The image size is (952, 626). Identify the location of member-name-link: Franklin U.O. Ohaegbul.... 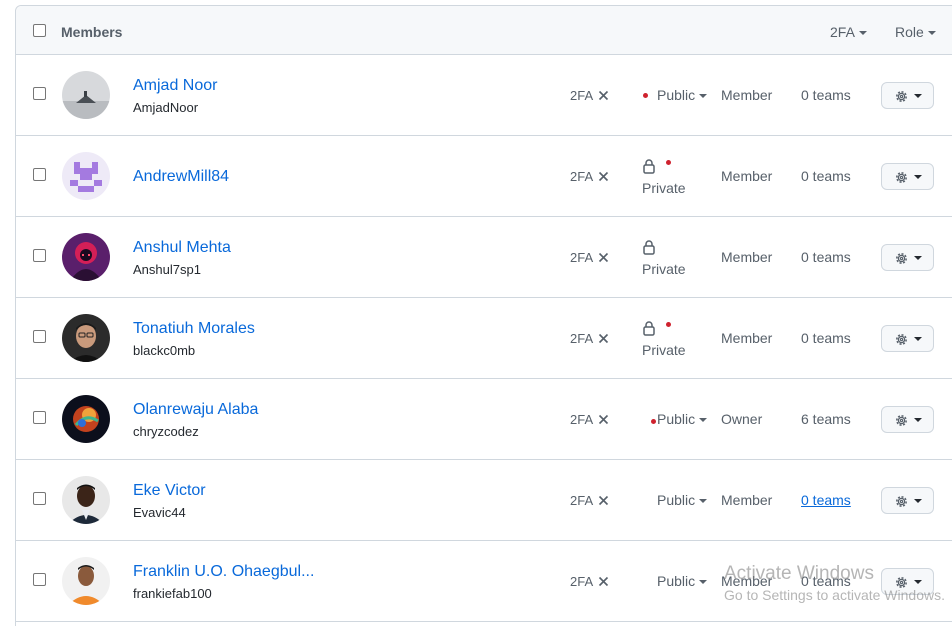
(223, 572).